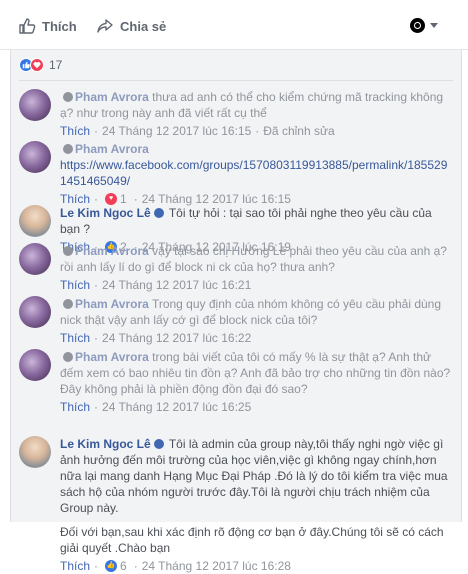 Image resolution: width=468 pixels, height=574 pixels. I want to click on caret-down-icon, so click(434, 25).